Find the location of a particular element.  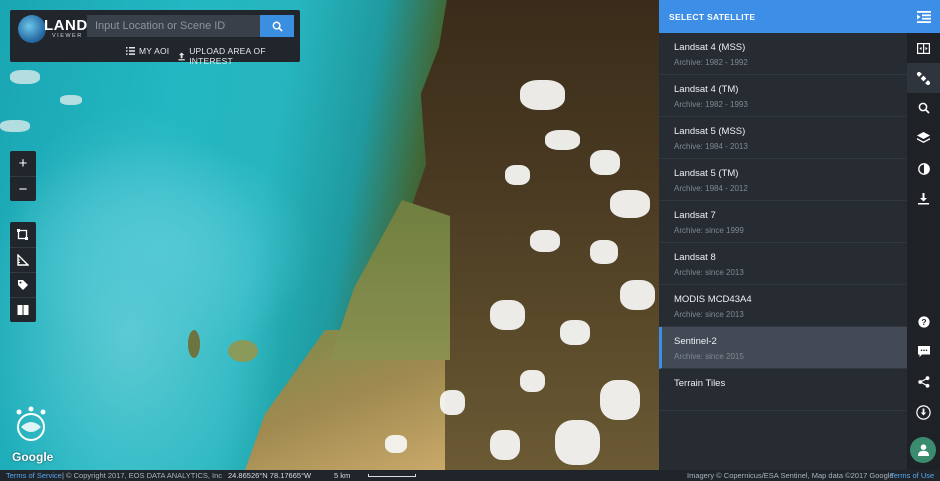

cursor-coordinates: 24.86526°N 78.17665°W is located at coordinates (270, 475).